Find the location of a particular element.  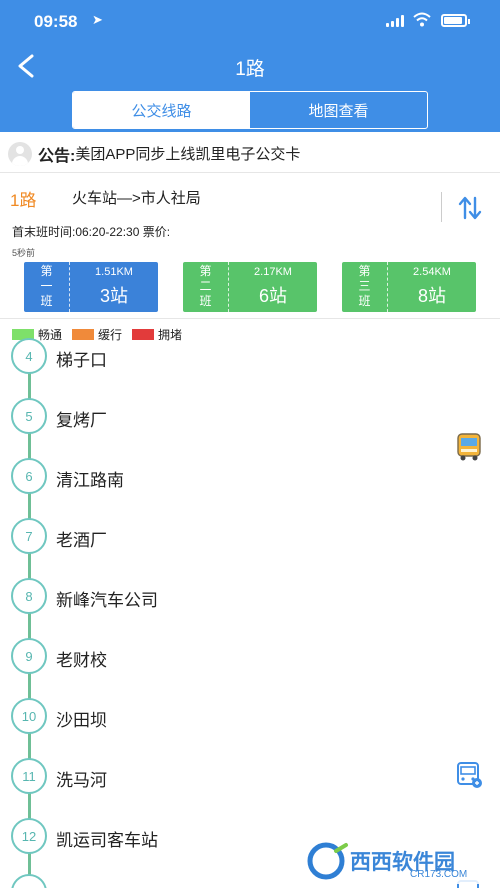

status-time: 09:58 is located at coordinates (56, 21).